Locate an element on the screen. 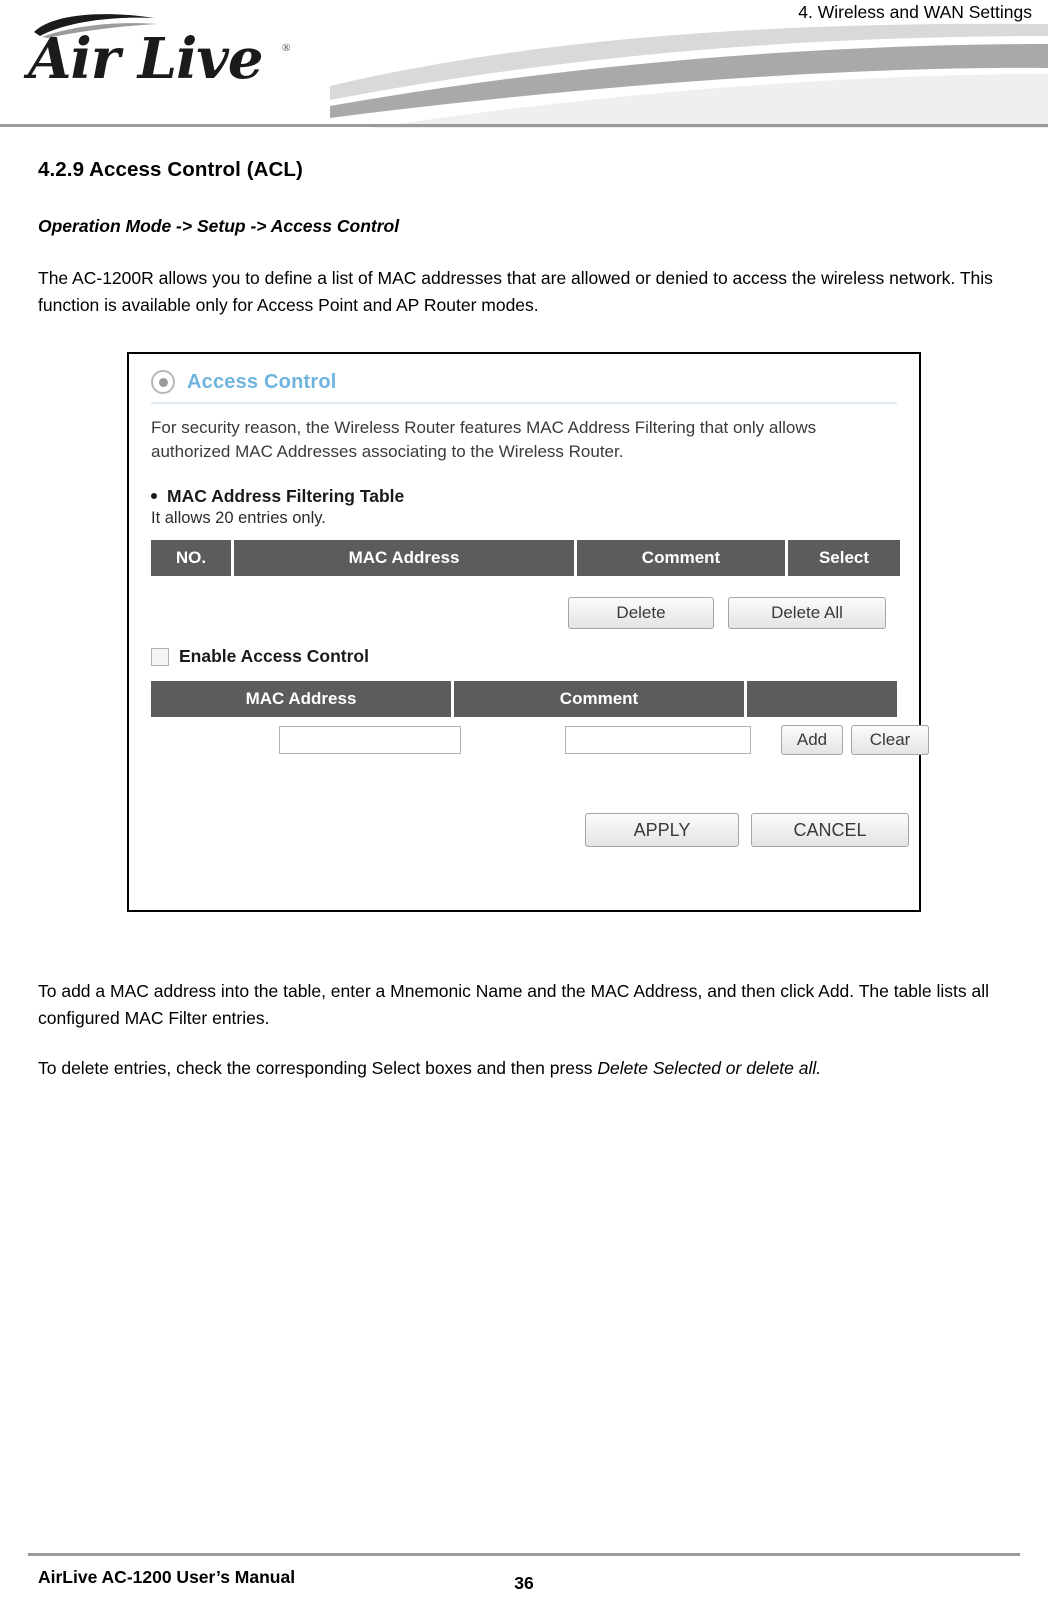 Image resolution: width=1048 pixels, height=1623 pixels. target-circle-icon is located at coordinates (163, 382).